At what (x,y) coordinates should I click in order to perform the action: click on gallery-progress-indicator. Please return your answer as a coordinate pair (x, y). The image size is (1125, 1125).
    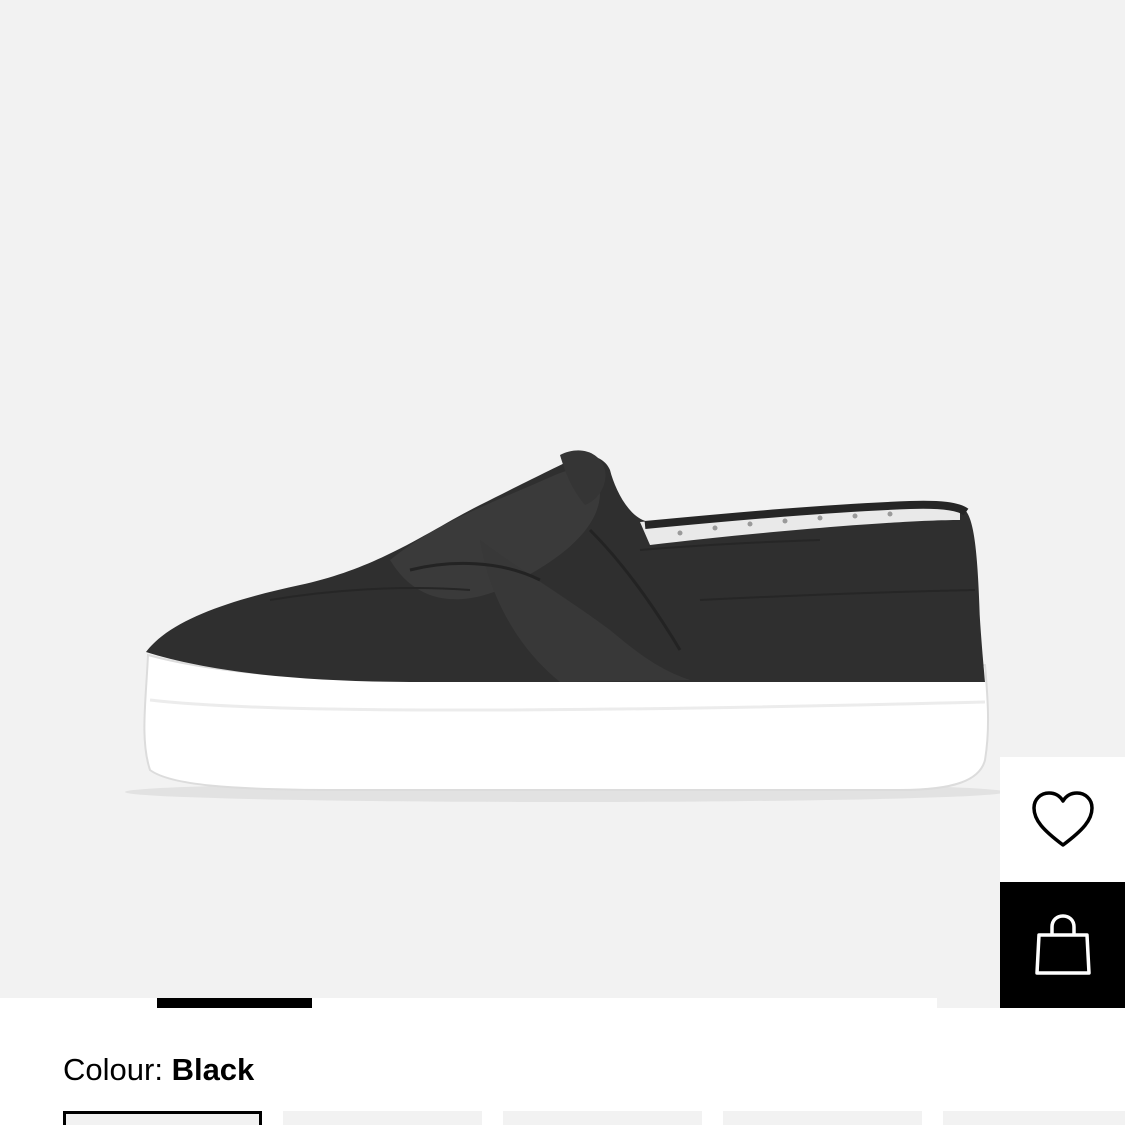
    Looking at the image, I should click on (234, 1003).